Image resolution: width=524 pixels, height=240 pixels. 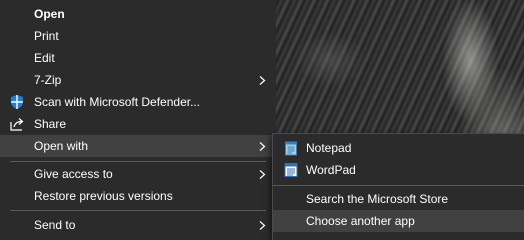 What do you see at coordinates (61, 146) in the screenshot?
I see `menu-item-label: Open with` at bounding box center [61, 146].